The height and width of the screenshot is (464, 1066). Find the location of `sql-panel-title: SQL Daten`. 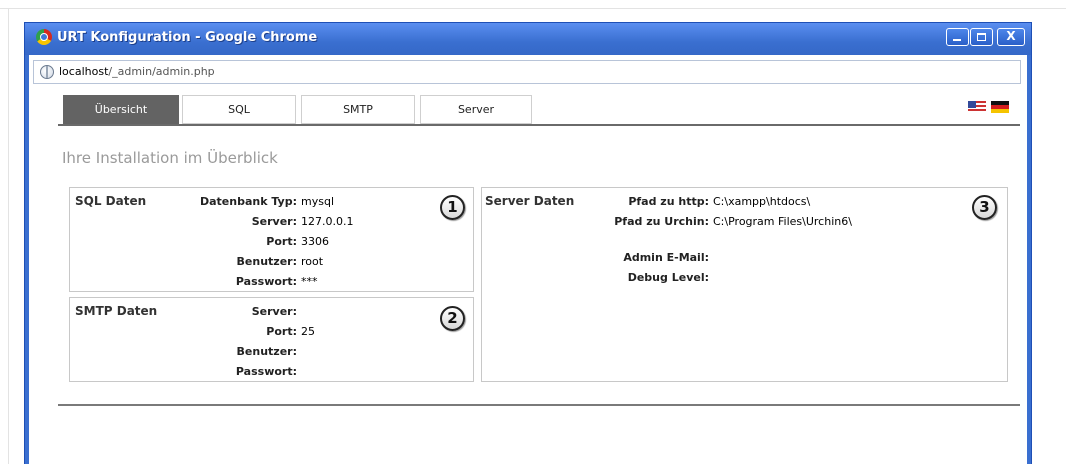

sql-panel-title: SQL Daten is located at coordinates (111, 201).